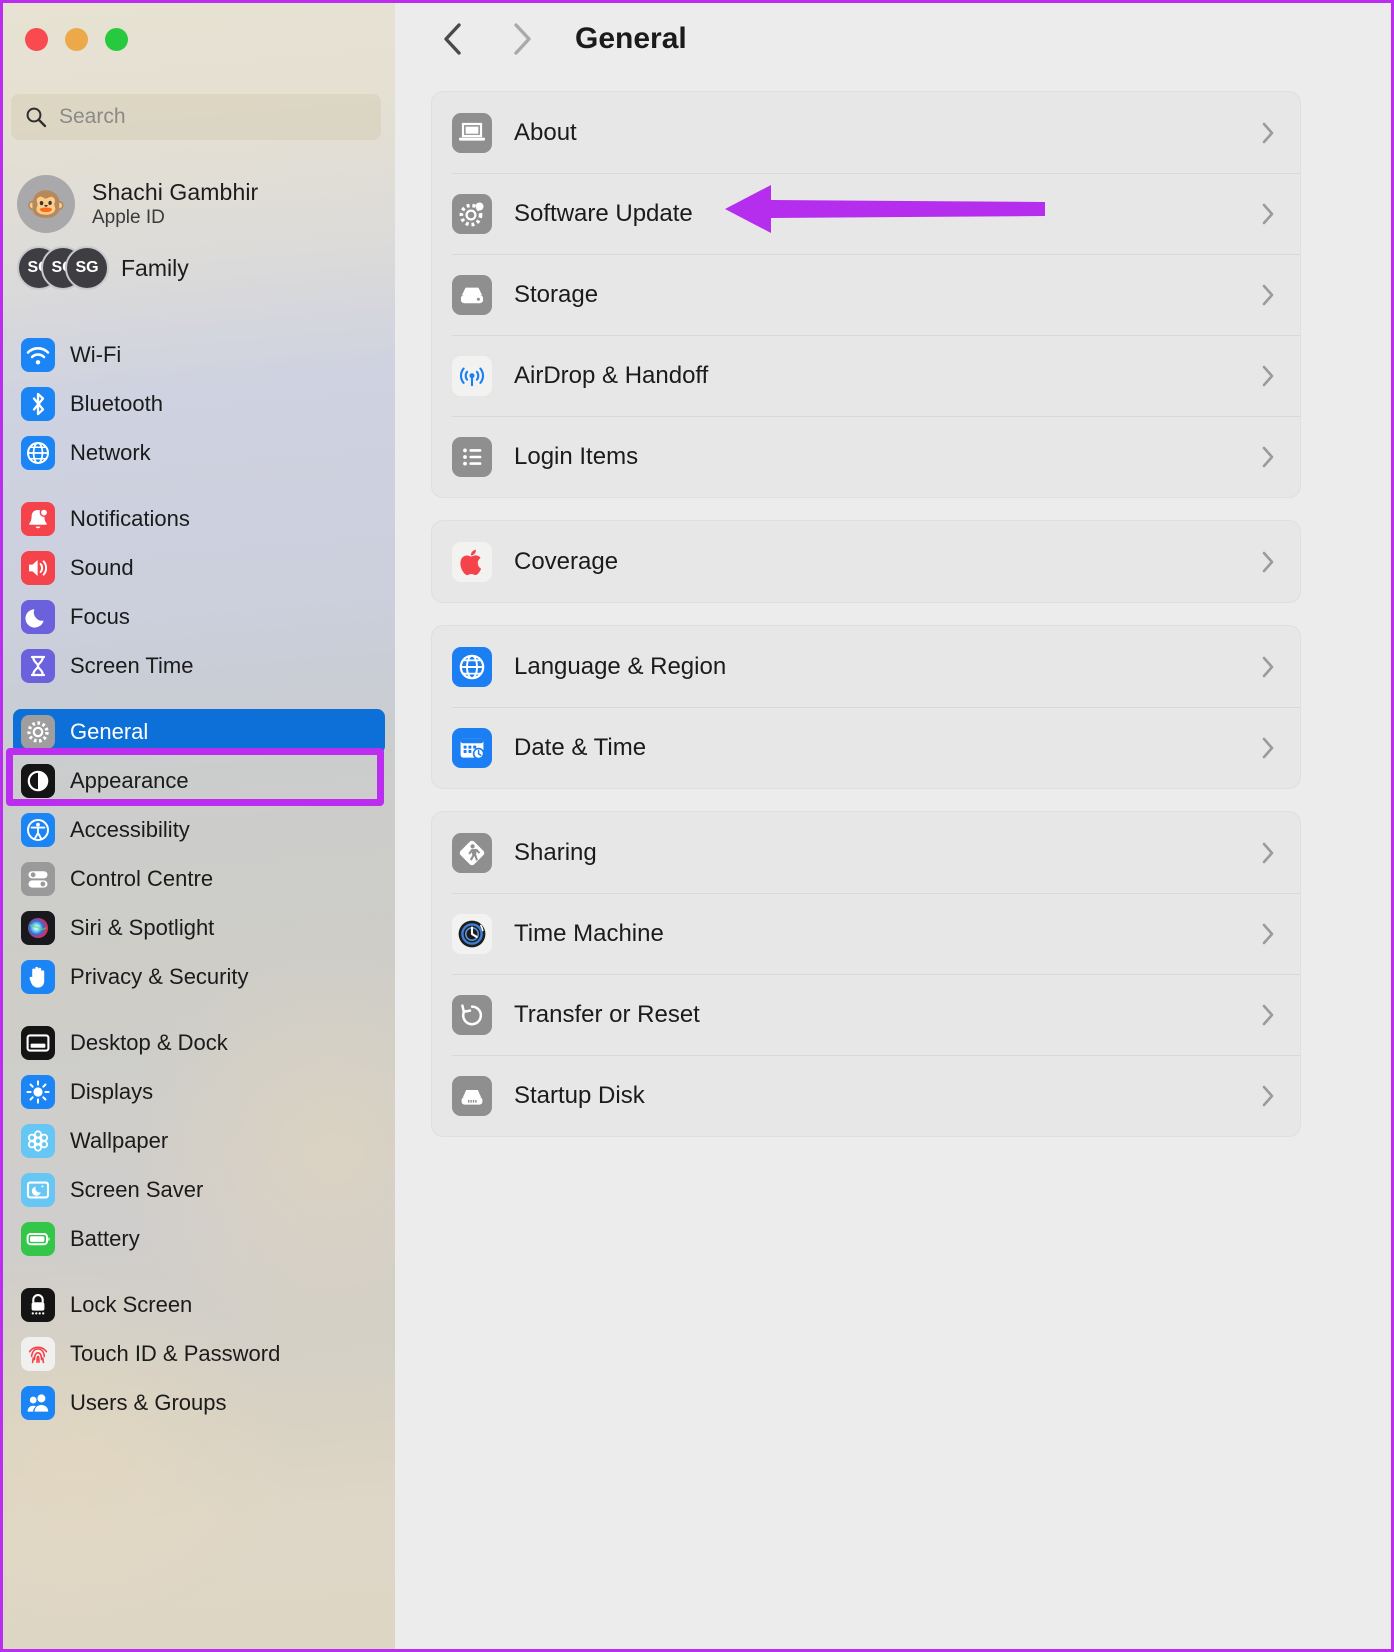 The width and height of the screenshot is (1394, 1652). Describe the element at coordinates (63, 268) in the screenshot. I see `family-avatars: SG SG SG` at that location.